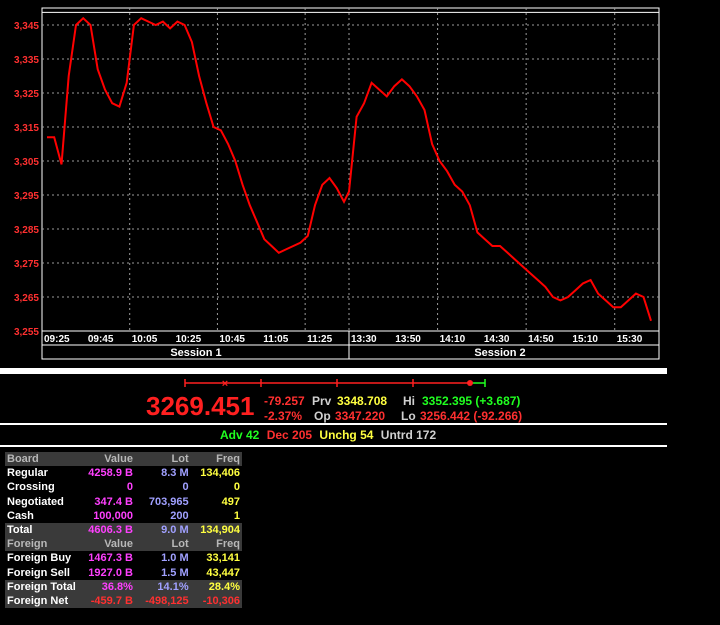 This screenshot has height=625, width=720. Describe the element at coordinates (335, 383) in the screenshot. I see `range-bar: ×` at that location.